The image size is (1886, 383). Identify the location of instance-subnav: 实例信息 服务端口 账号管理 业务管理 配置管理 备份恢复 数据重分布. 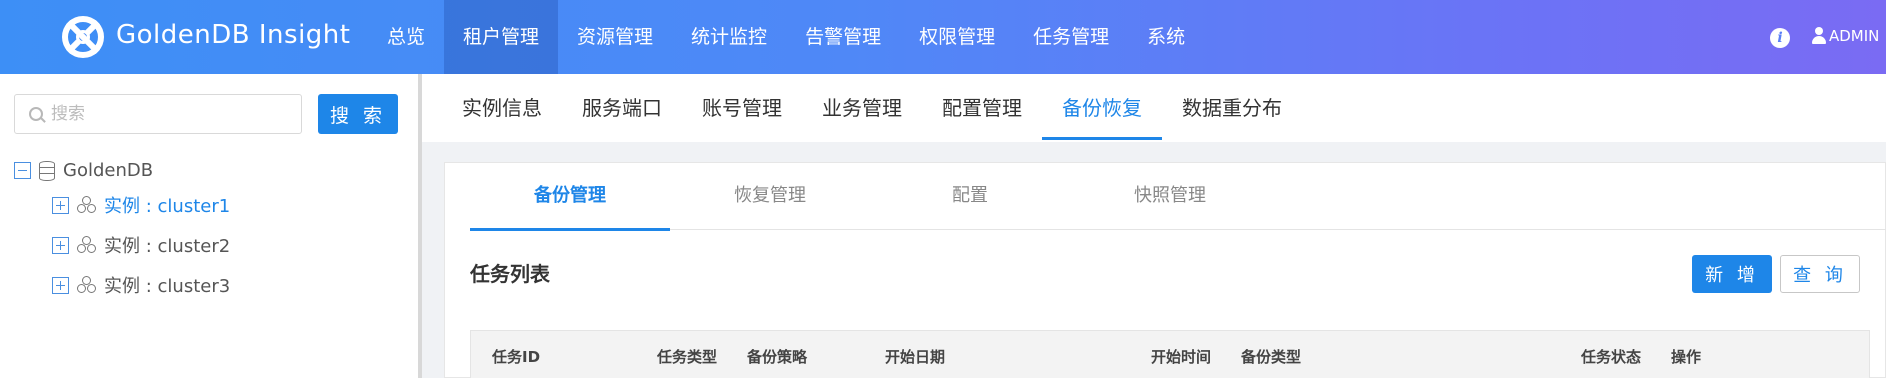
(1154, 108).